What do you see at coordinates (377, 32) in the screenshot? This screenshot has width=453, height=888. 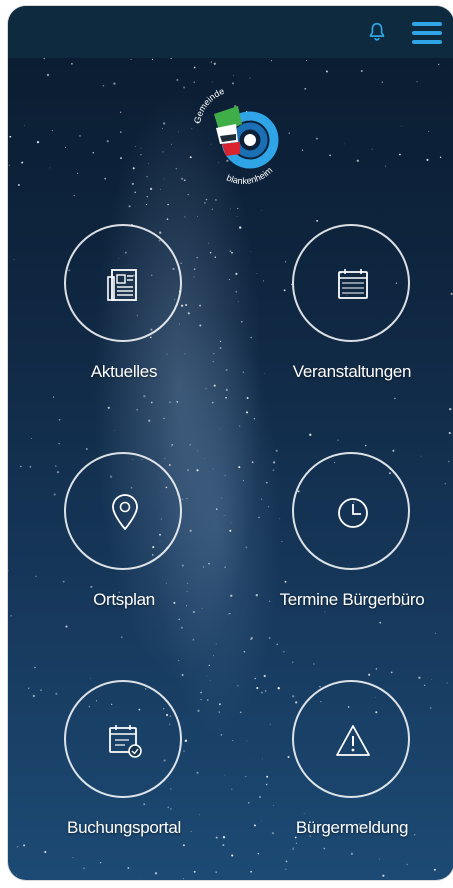 I see `bell-icon` at bounding box center [377, 32].